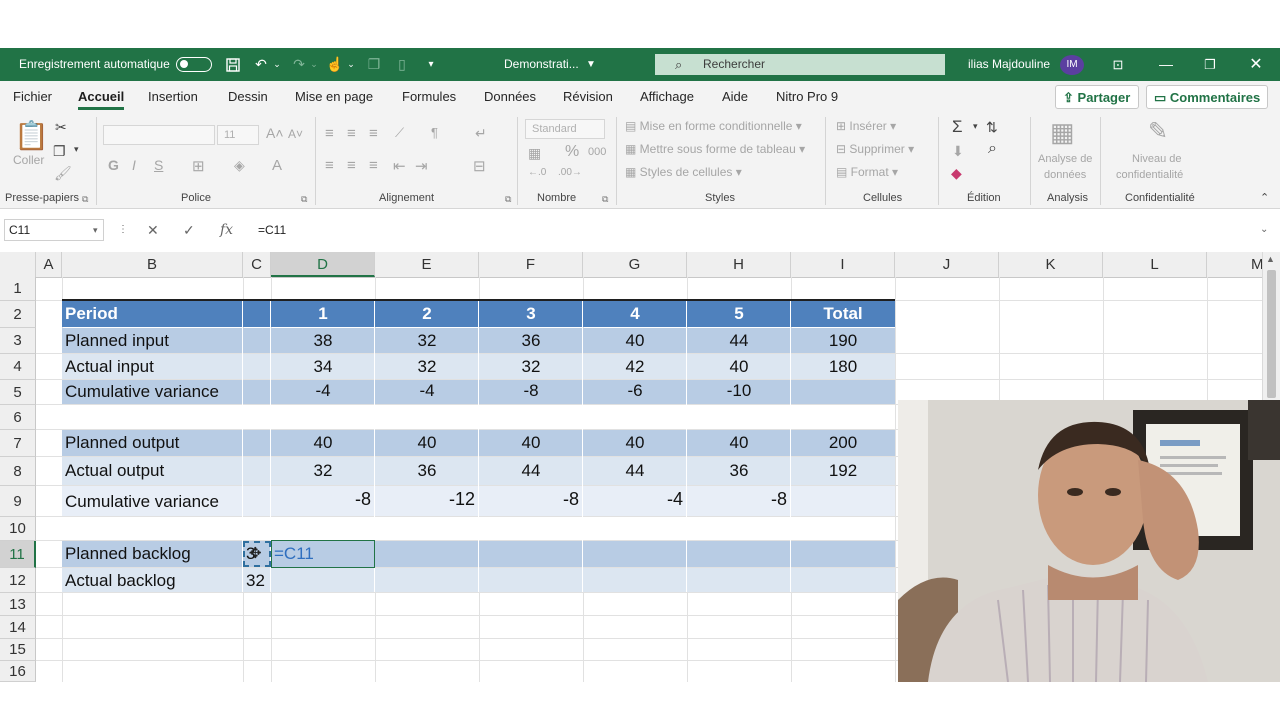  What do you see at coordinates (399, 133) in the screenshot?
I see `orientation-icon: ⟋` at bounding box center [399, 133].